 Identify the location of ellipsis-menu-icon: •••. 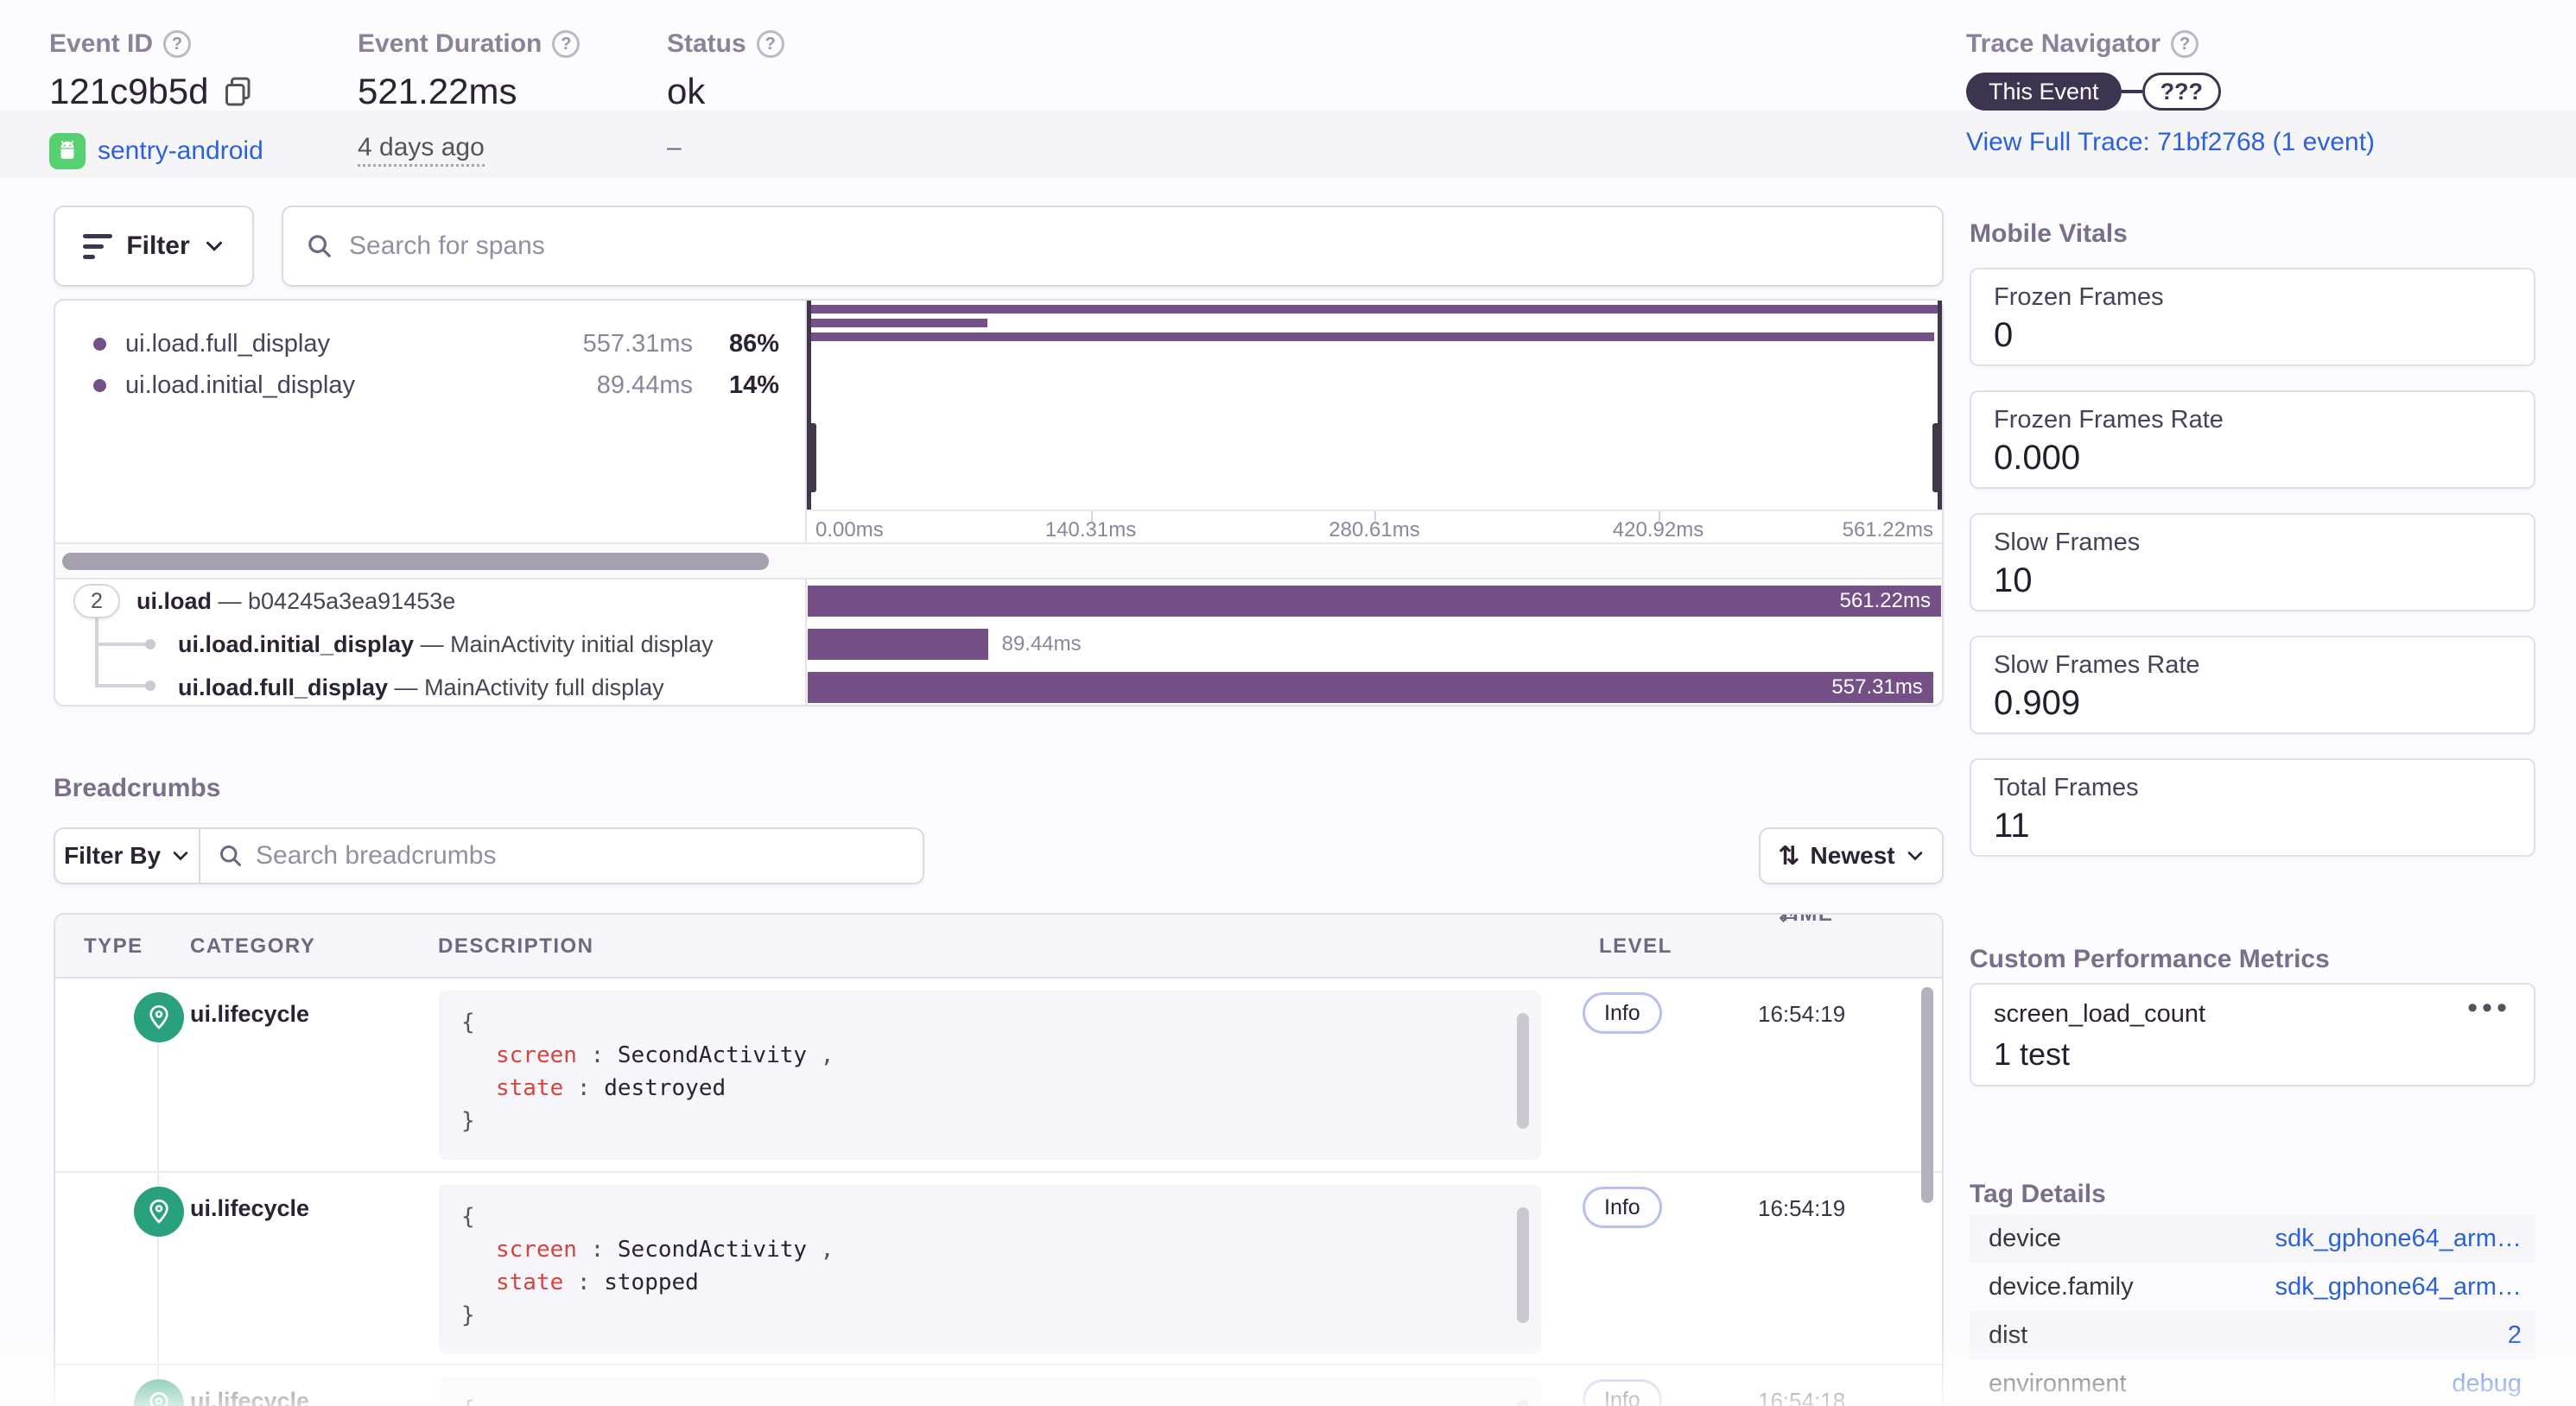
(2489, 1008).